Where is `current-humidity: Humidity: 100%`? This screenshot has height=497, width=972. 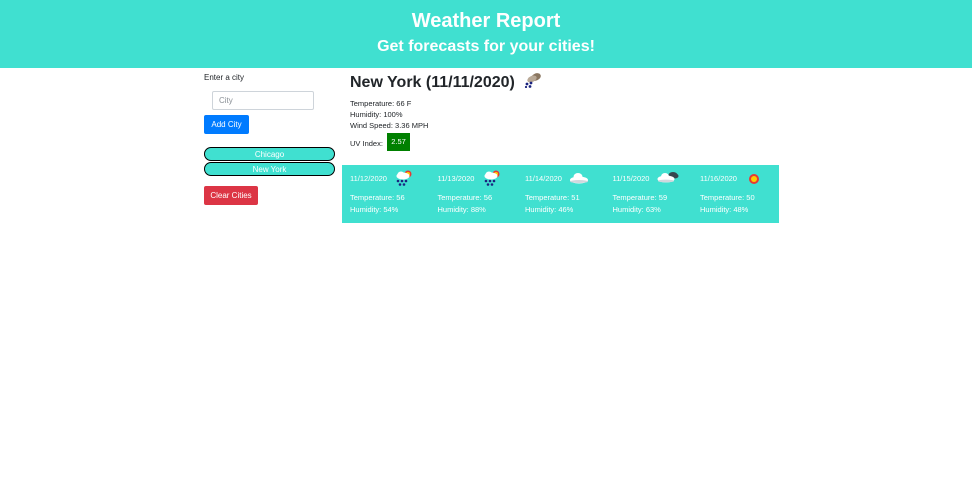
current-humidity: Humidity: 100% is located at coordinates (376, 114).